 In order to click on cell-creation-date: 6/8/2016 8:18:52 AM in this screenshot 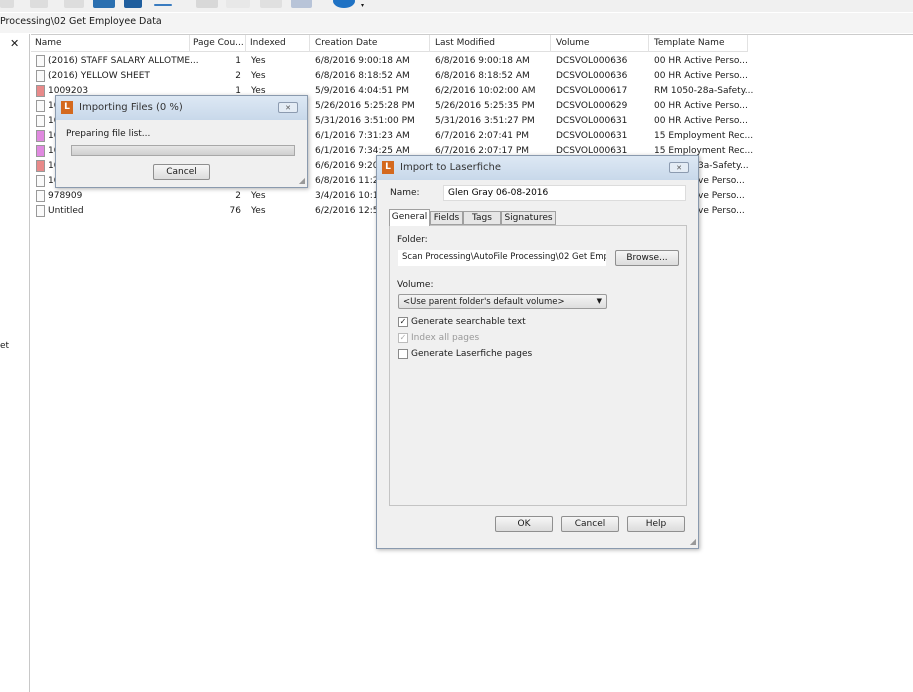, I will do `click(362, 76)`.